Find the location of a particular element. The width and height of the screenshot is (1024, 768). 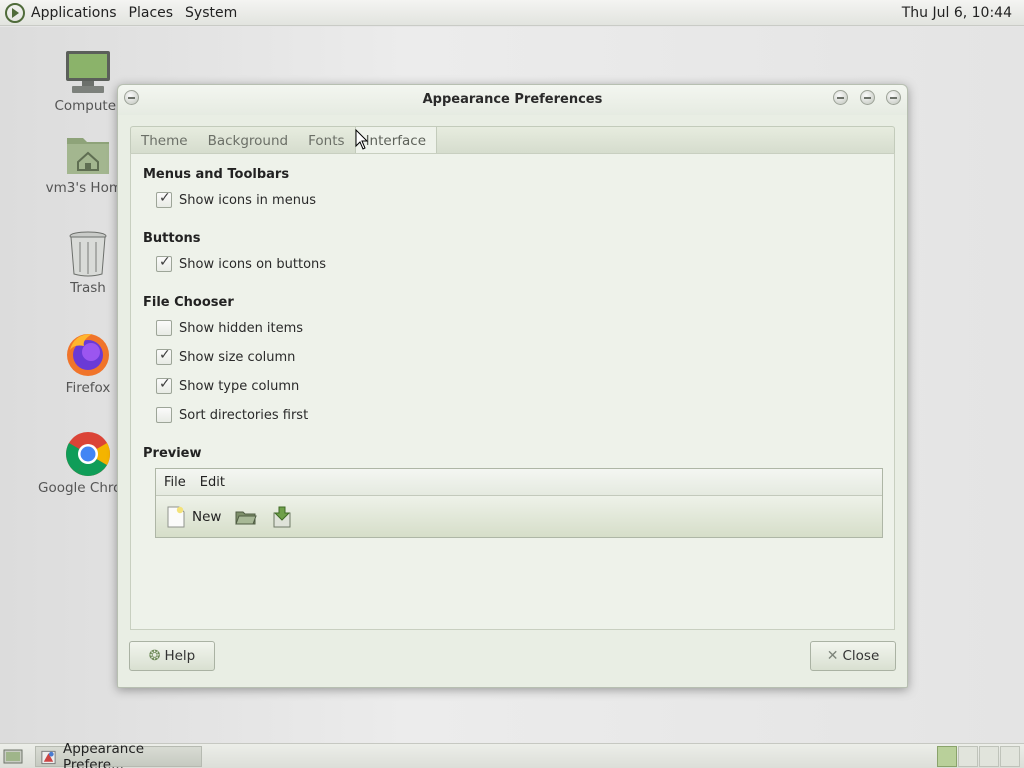

close-icon: ✕ is located at coordinates (832, 656).